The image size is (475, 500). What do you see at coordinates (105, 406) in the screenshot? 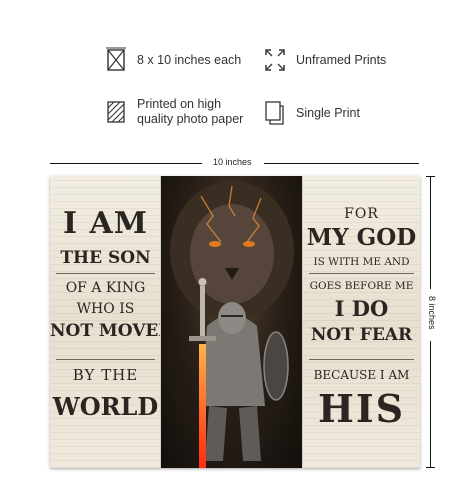
I see `left-line-7: WORLD` at bounding box center [105, 406].